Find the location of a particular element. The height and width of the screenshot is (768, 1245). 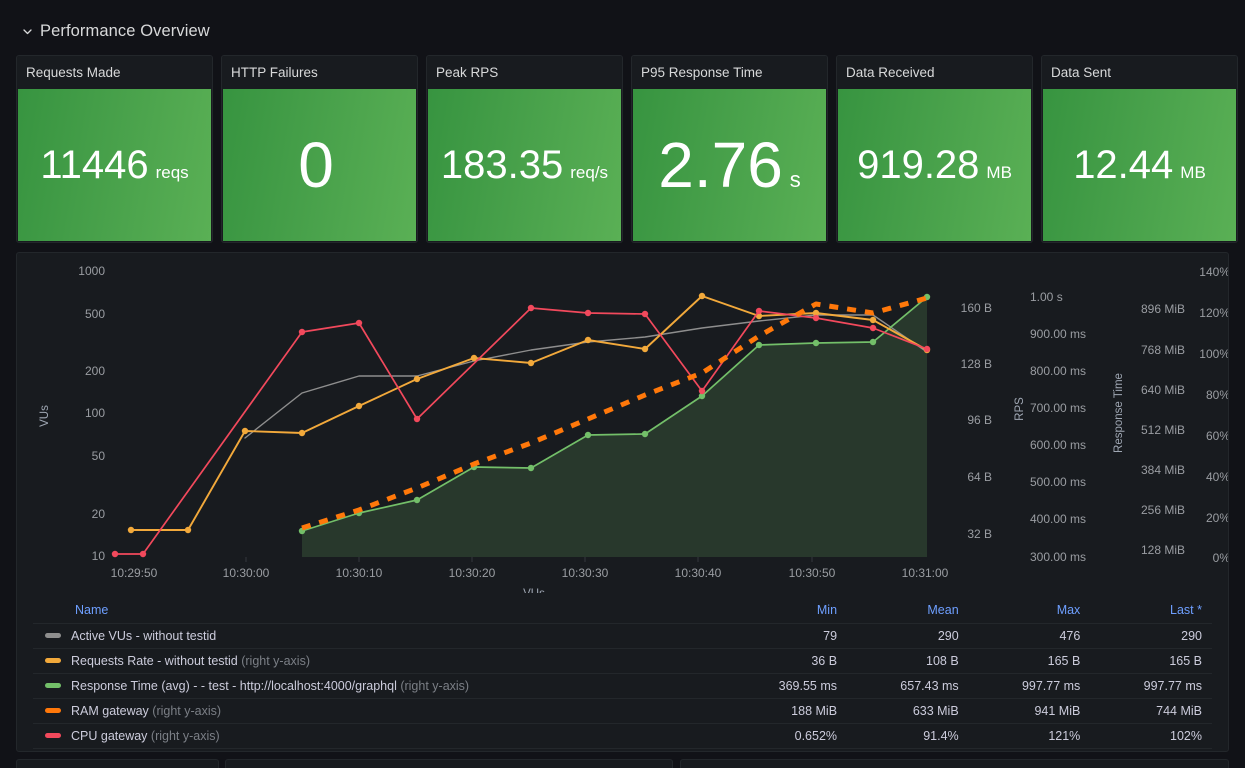

stat-panel-http-failures: HTTP Failures 0 is located at coordinates (319, 149).